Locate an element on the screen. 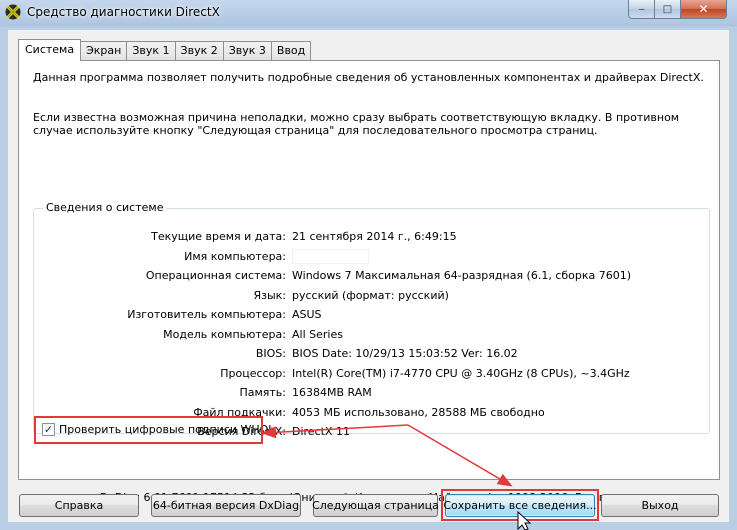  info-label: BIOS: is located at coordinates (270, 354).